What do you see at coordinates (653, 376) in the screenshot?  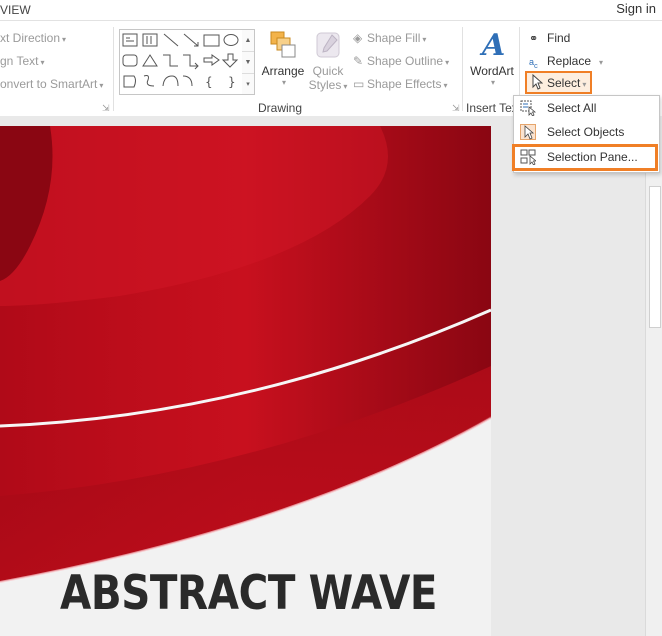 I see `vertical-scrollbar` at bounding box center [653, 376].